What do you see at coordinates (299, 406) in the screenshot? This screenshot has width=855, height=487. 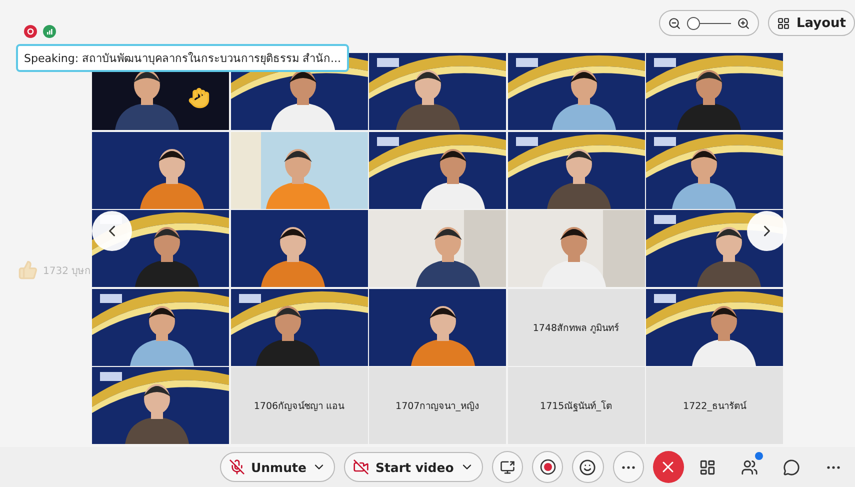 I see `participant-name: 1706กัญจน์ชญา แอน` at bounding box center [299, 406].